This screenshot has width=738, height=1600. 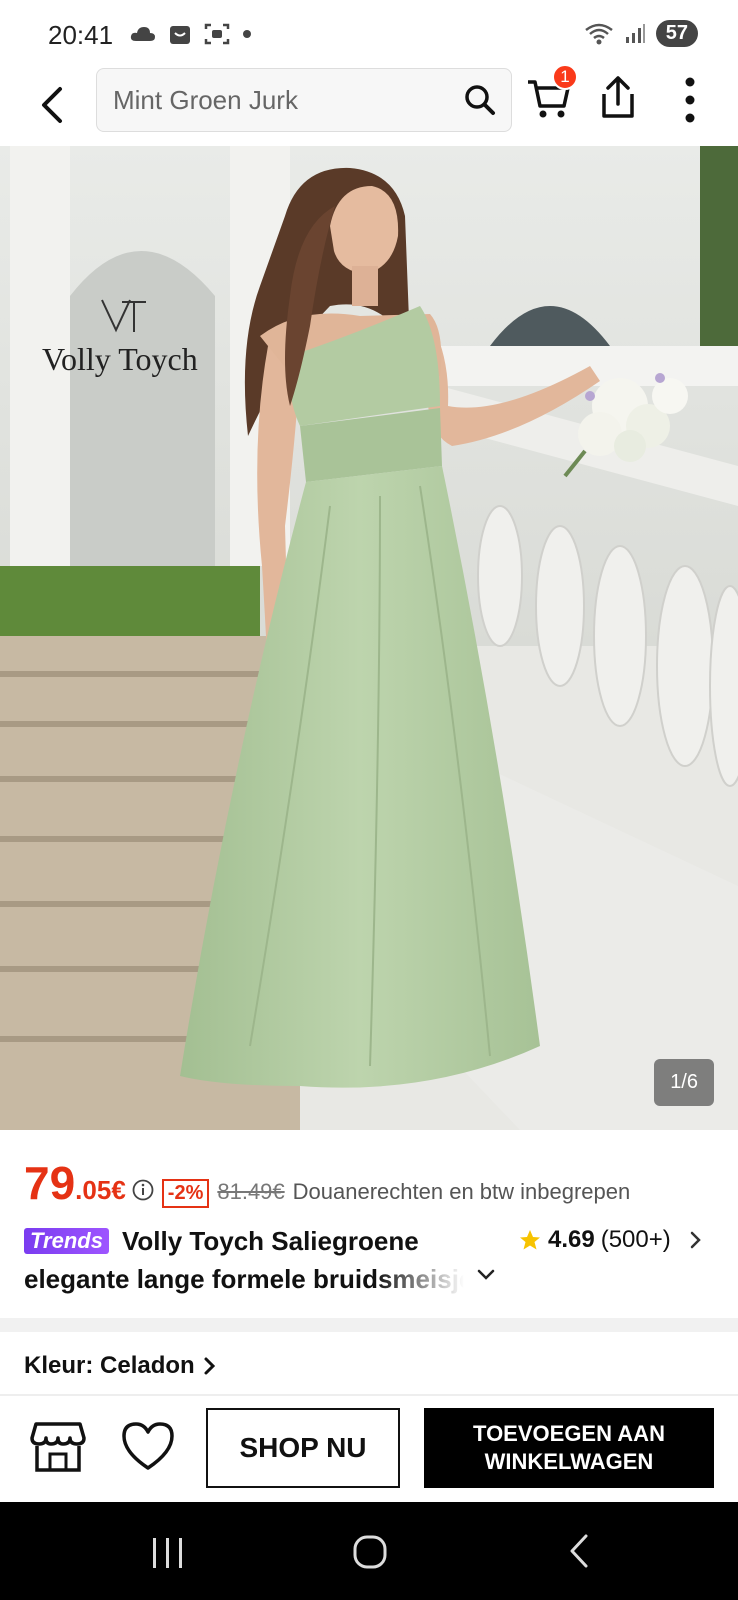 I want to click on brand-watermark-text: Volly Toych, so click(x=120, y=359).